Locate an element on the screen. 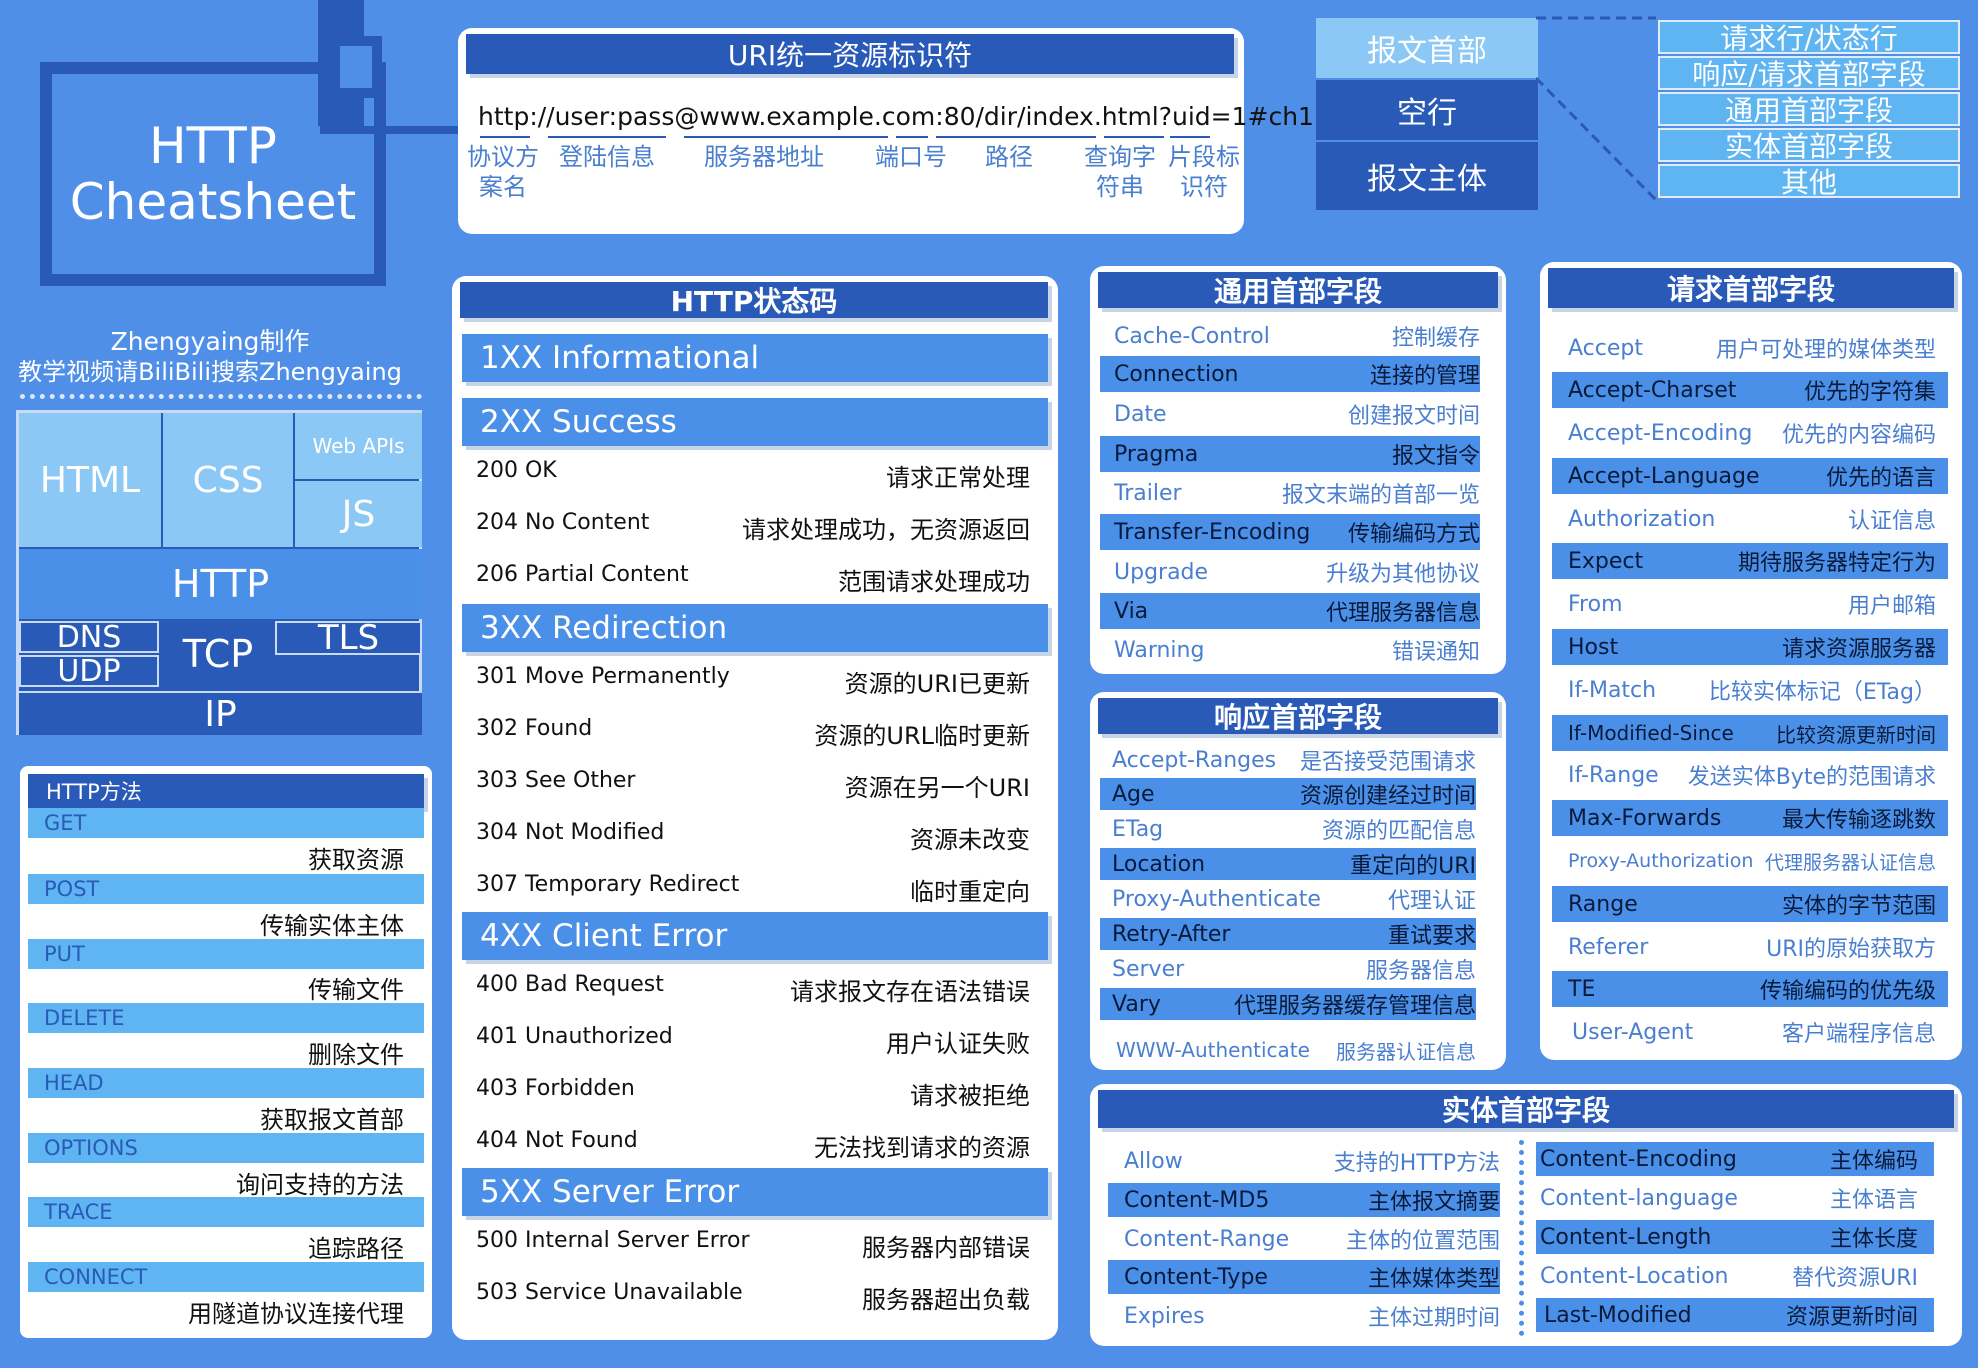 This screenshot has height=1368, width=1978. response-header-row: Accept-Ranges 是否接受范围请求 is located at coordinates (1294, 761).